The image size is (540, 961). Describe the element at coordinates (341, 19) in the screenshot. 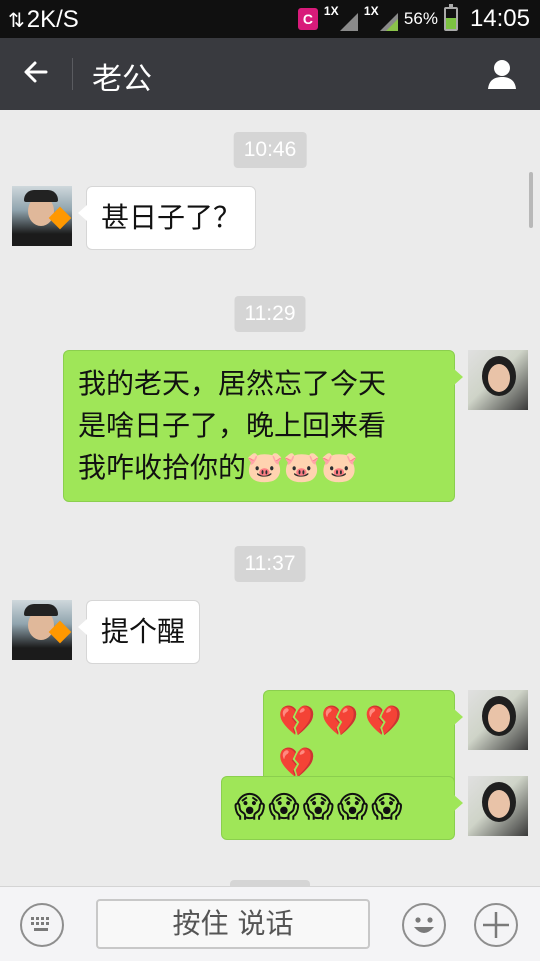

I see `signal-icon-sim1: 1X` at that location.